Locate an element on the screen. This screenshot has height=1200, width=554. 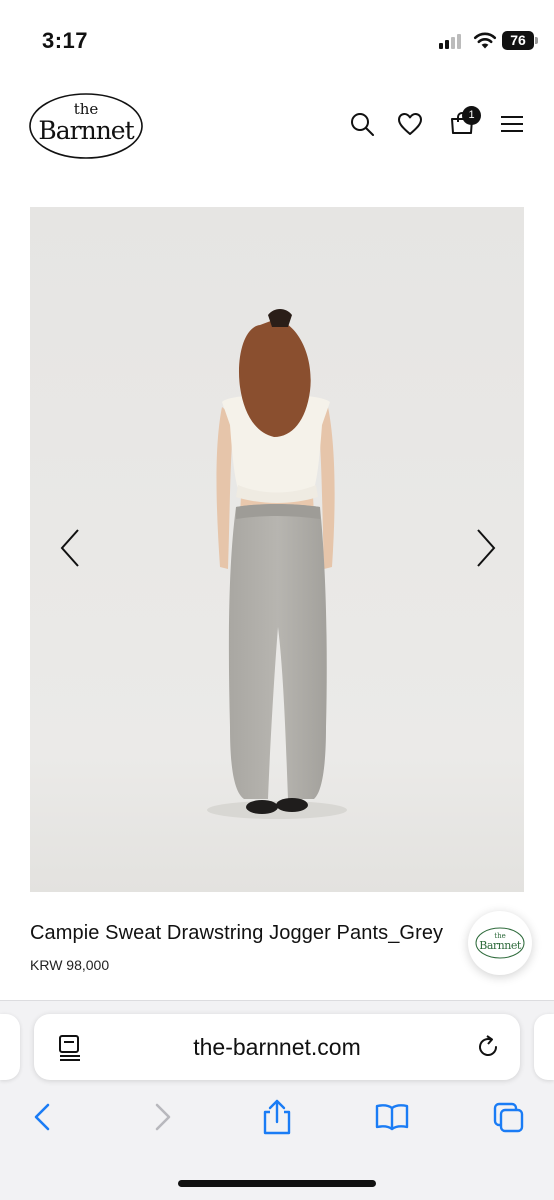
forward-icon is located at coordinates (162, 1117).